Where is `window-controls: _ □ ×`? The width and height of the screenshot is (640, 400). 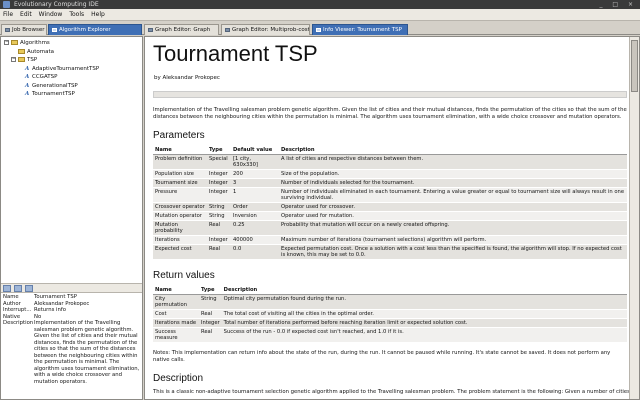
window-controls: _ □ × is located at coordinates (618, 4).